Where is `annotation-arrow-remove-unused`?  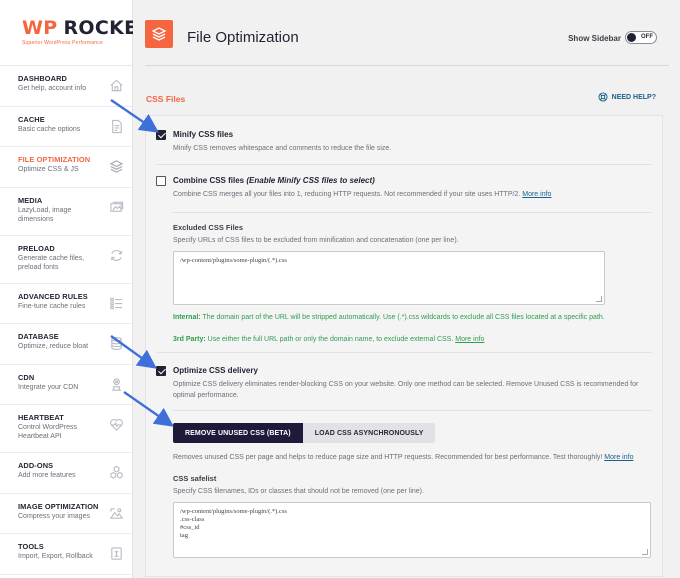 annotation-arrow-remove-unused is located at coordinates (148, 409).